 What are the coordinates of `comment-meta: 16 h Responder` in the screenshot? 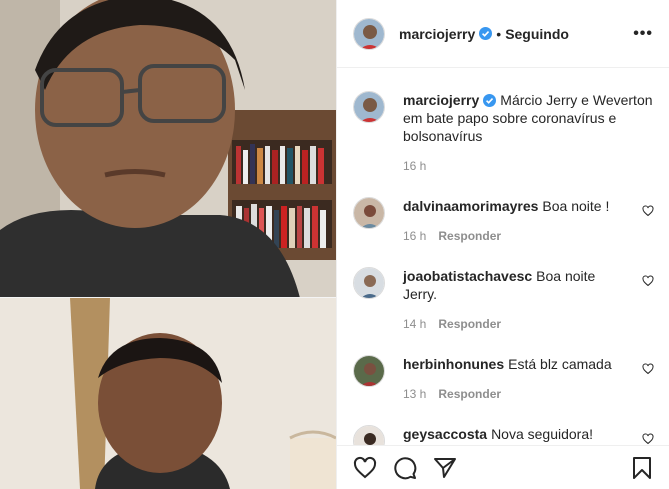 It's located at (516, 236).